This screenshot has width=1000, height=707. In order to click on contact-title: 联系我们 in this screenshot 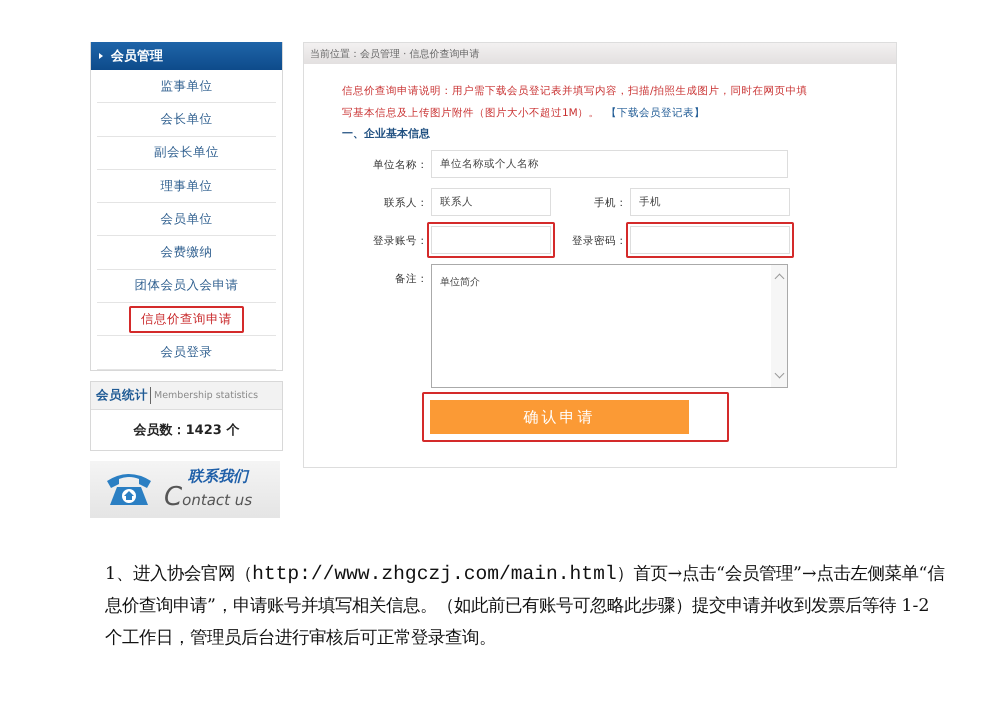, I will do `click(219, 476)`.